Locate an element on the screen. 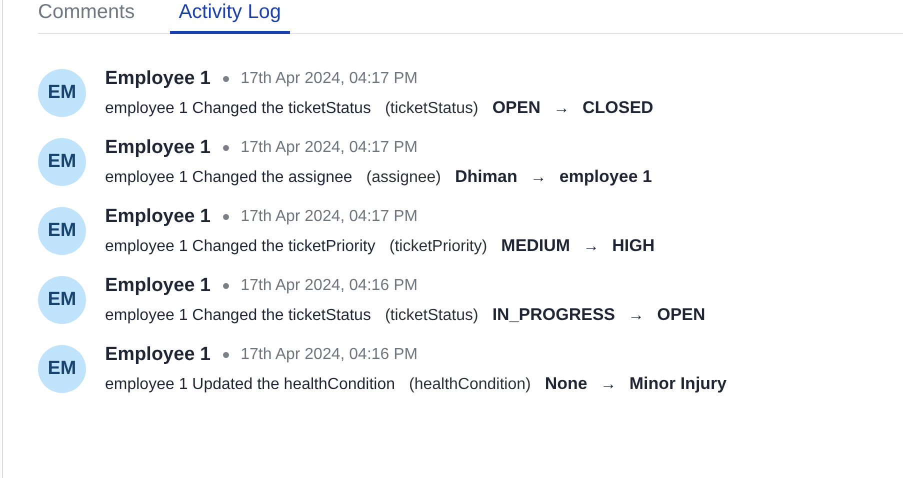 This screenshot has width=903, height=478. activity-description: employee 1 Changed the ticketPriority is located at coordinates (240, 247).